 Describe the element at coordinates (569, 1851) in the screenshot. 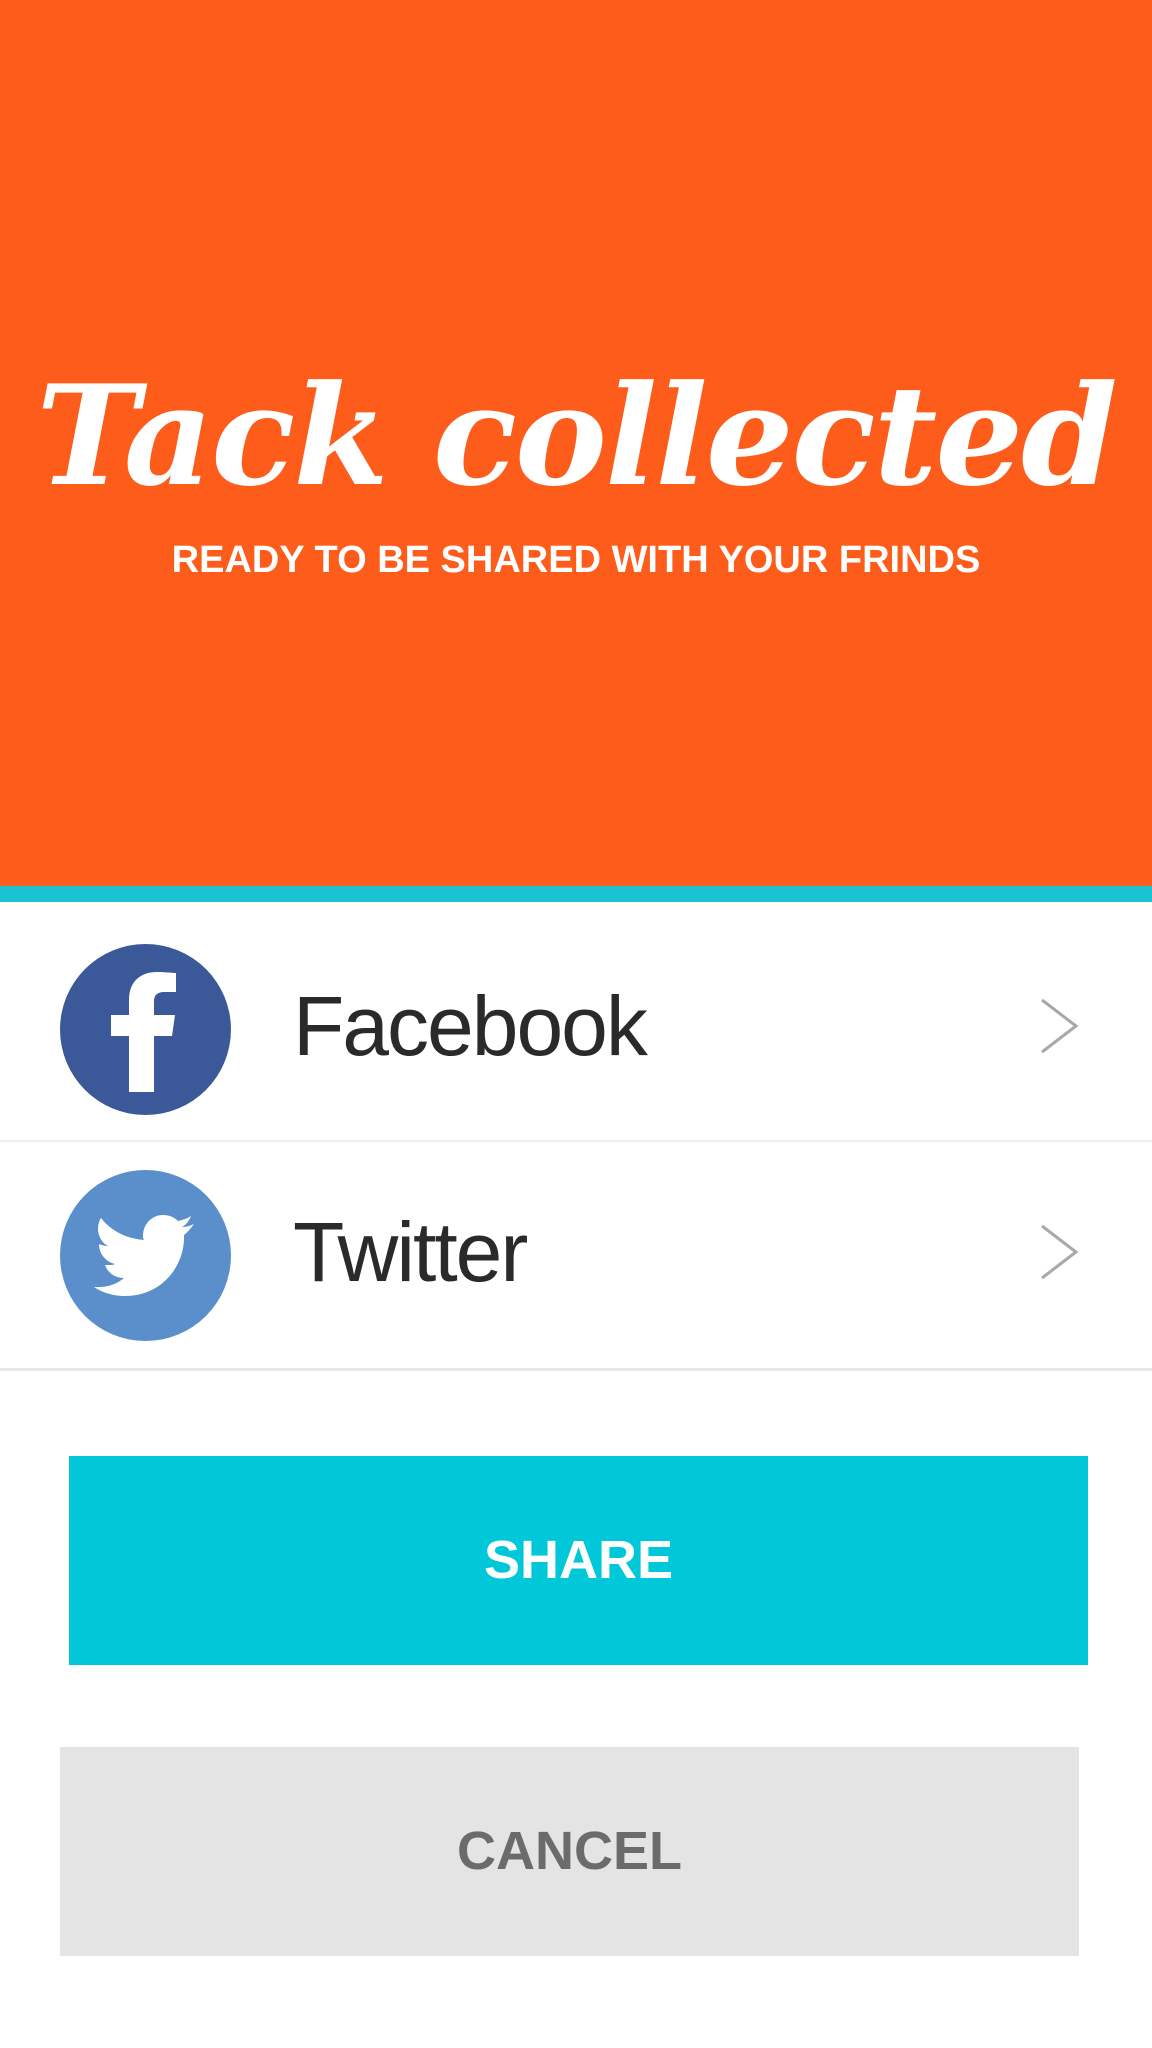

I see `cancel-button: CANCEL` at that location.